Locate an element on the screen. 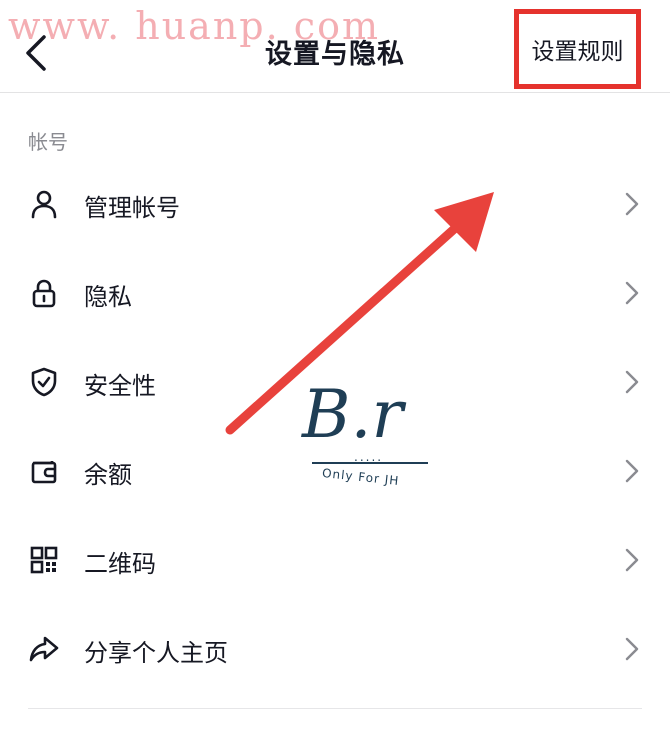 The width and height of the screenshot is (670, 746). menu-item-label: 余额 is located at coordinates (108, 475).